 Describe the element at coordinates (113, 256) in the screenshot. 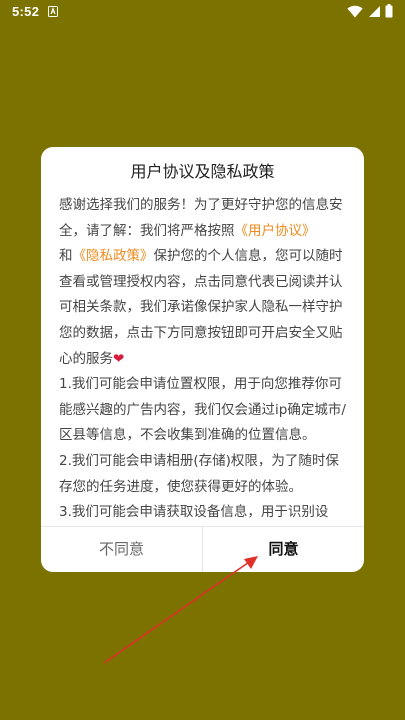

I see `privacy-policy-link: 《隐私政策》` at that location.